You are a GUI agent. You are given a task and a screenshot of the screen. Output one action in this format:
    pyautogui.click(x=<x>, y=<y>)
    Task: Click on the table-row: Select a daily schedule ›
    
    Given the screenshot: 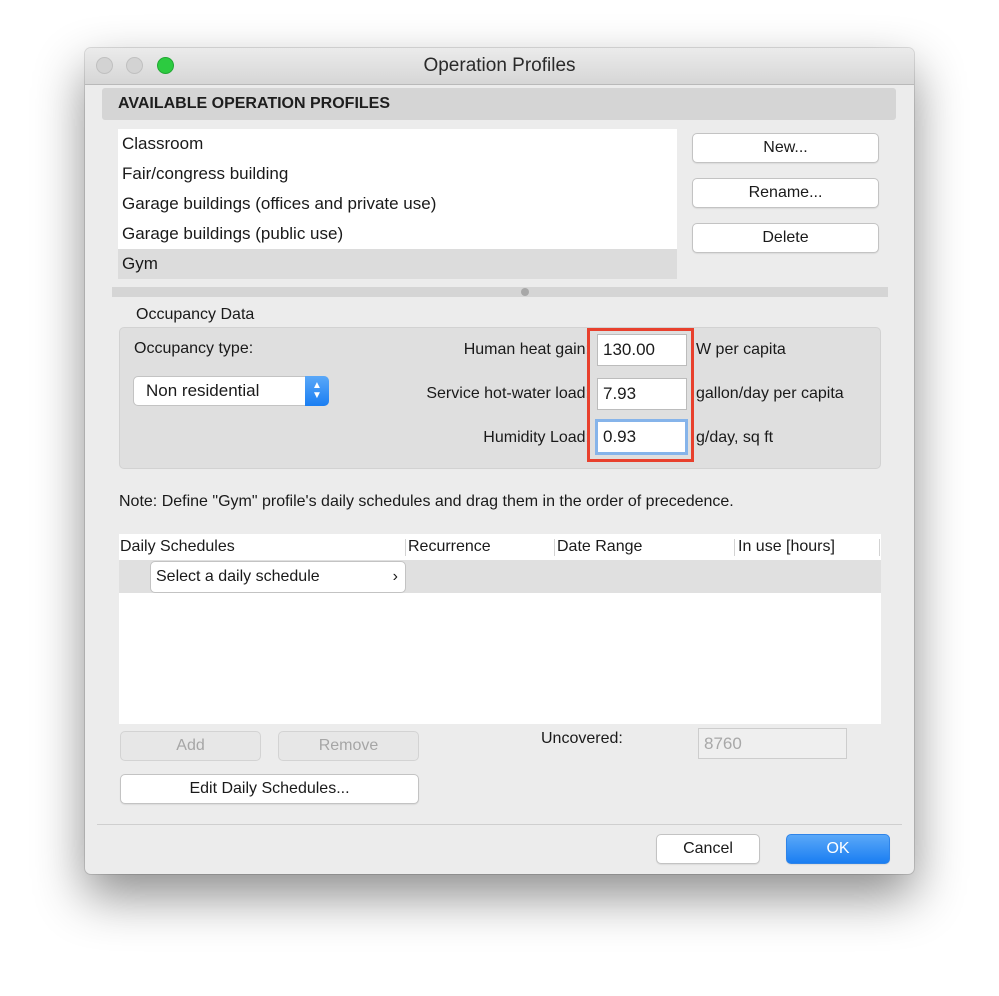 What is the action you would take?
    pyautogui.click(x=500, y=576)
    